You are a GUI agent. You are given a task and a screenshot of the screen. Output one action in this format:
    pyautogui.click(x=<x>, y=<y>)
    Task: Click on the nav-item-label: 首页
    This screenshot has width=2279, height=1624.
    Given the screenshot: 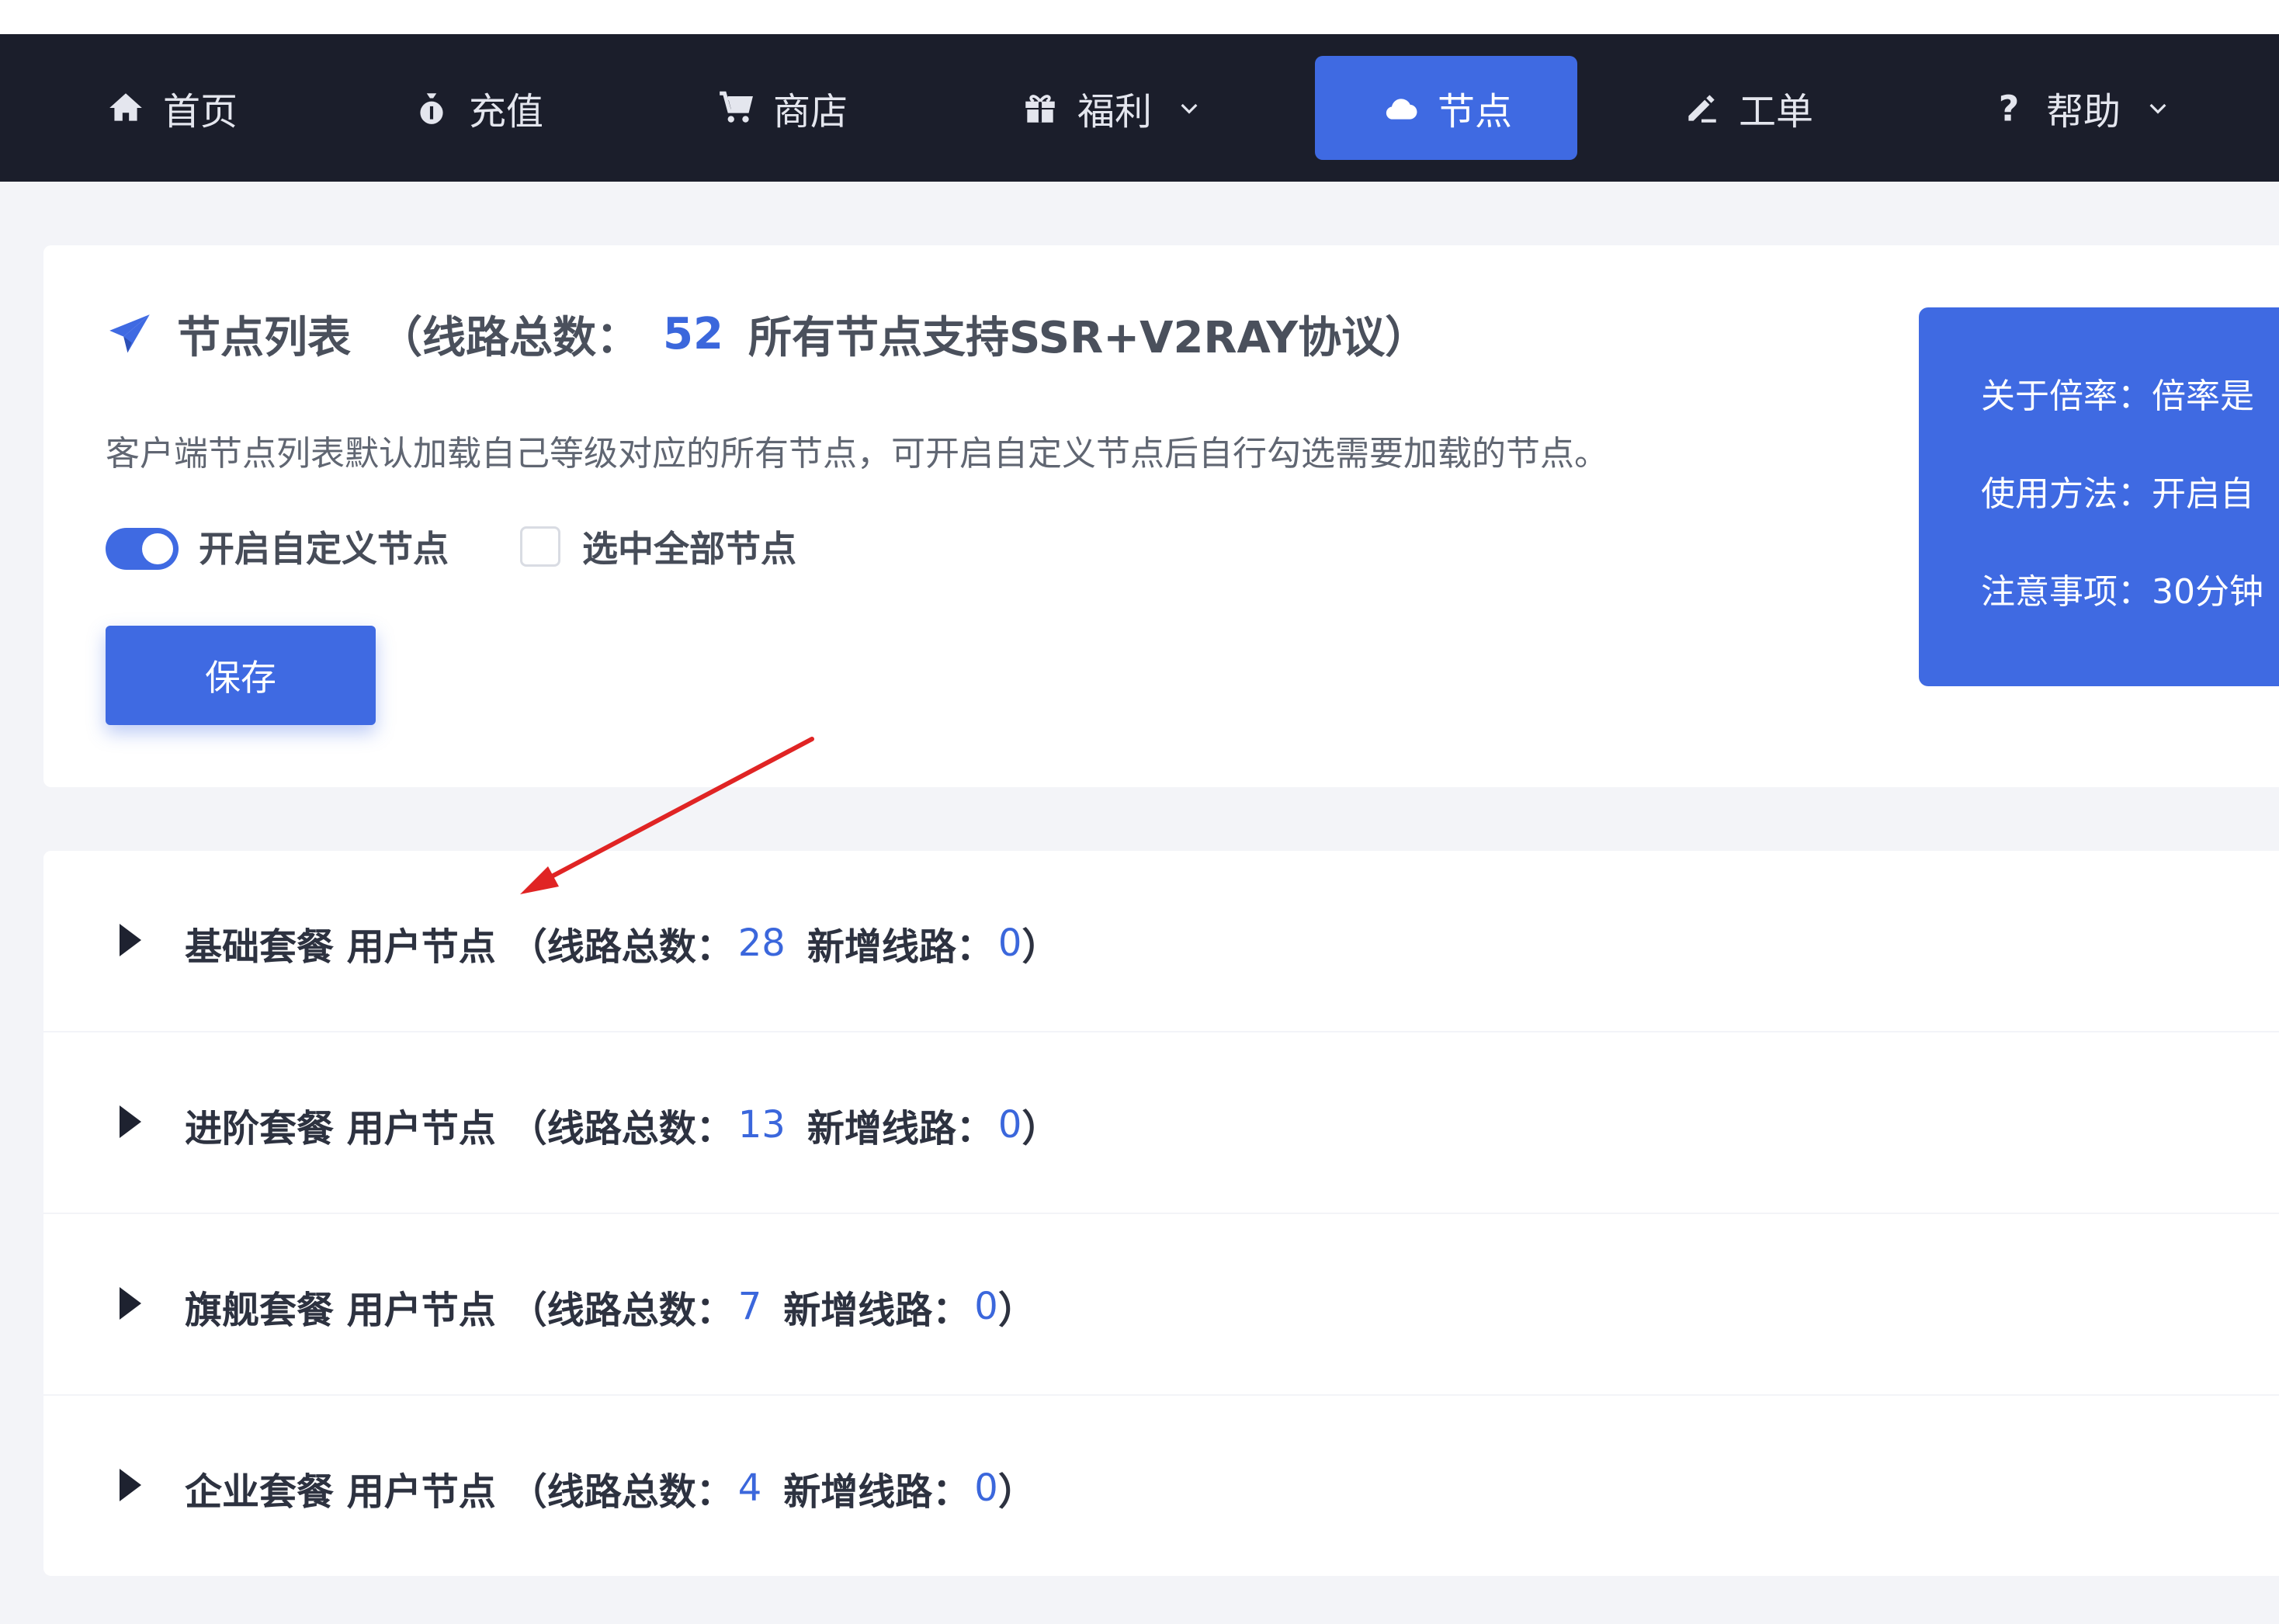 What is the action you would take?
    pyautogui.click(x=200, y=112)
    